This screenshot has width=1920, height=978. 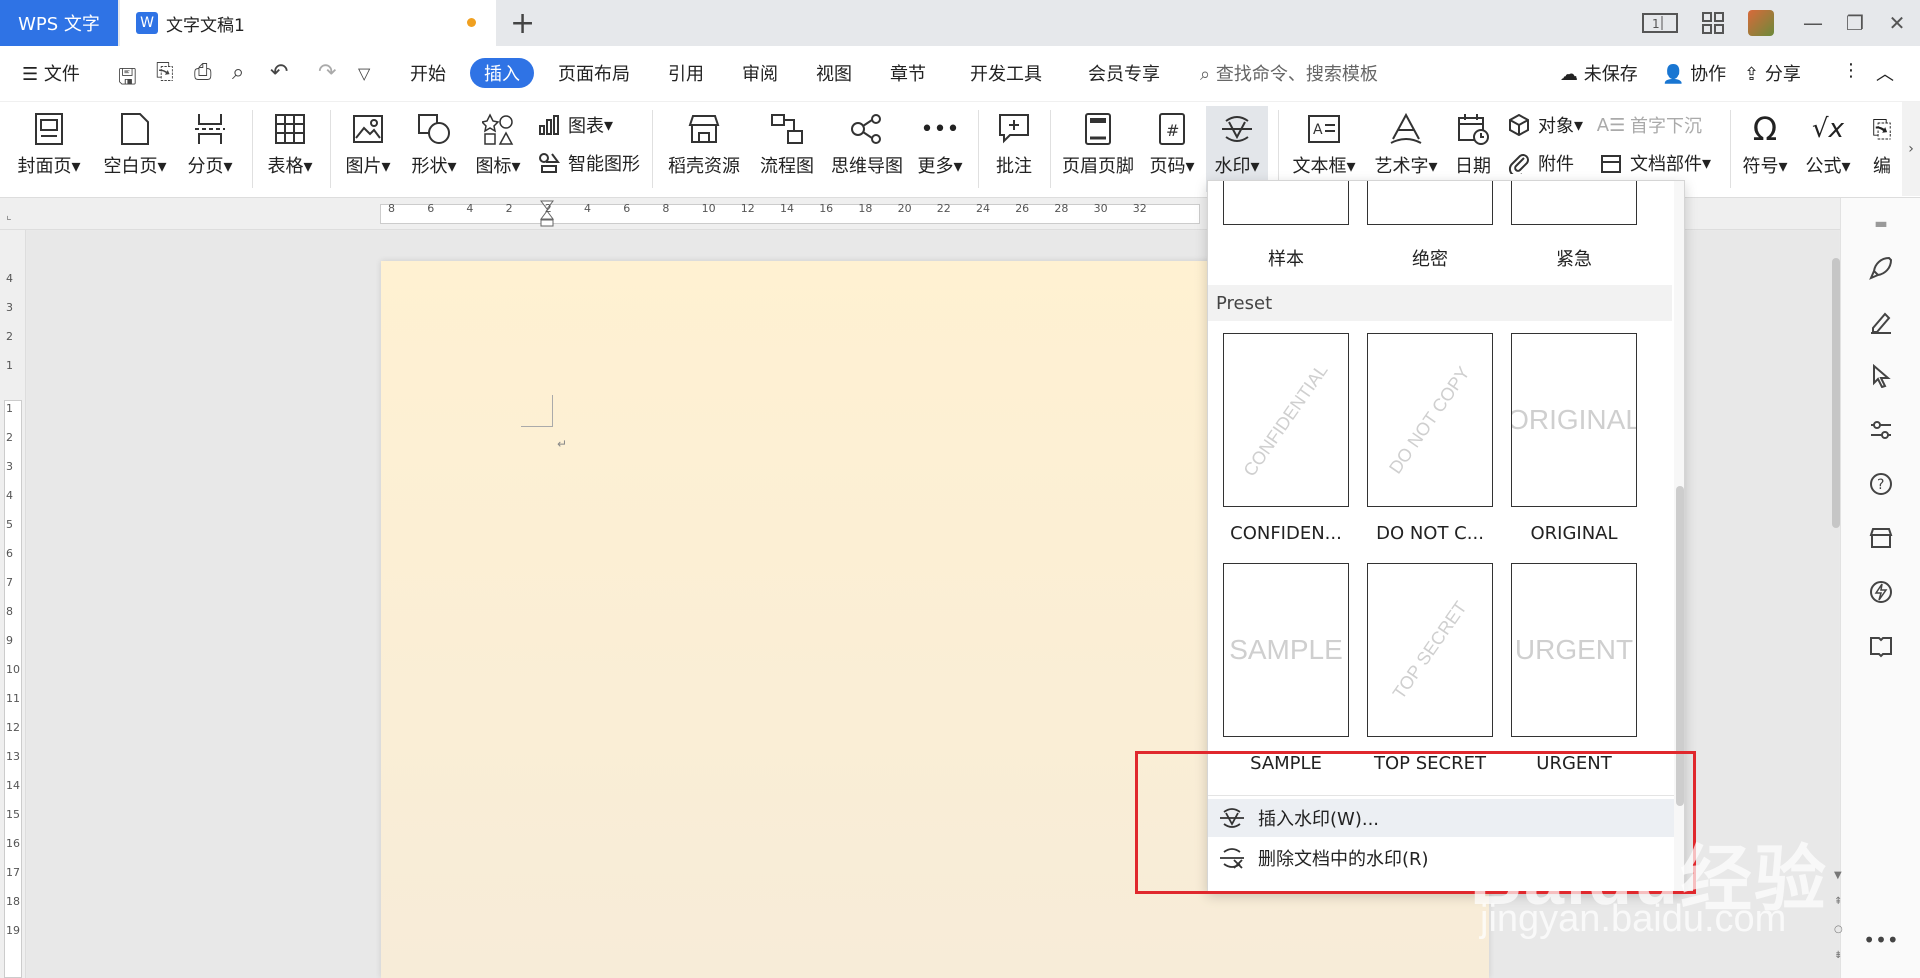 I want to click on smartart-button: 智能图形, so click(x=588, y=163).